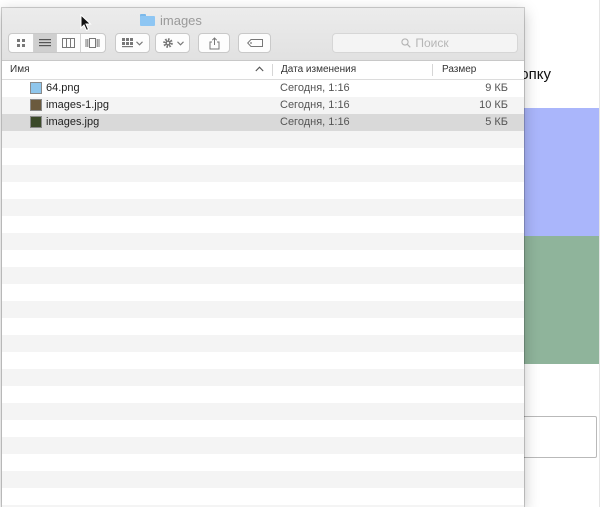 The image size is (600, 507). I want to click on background-blue-block, so click(560, 172).